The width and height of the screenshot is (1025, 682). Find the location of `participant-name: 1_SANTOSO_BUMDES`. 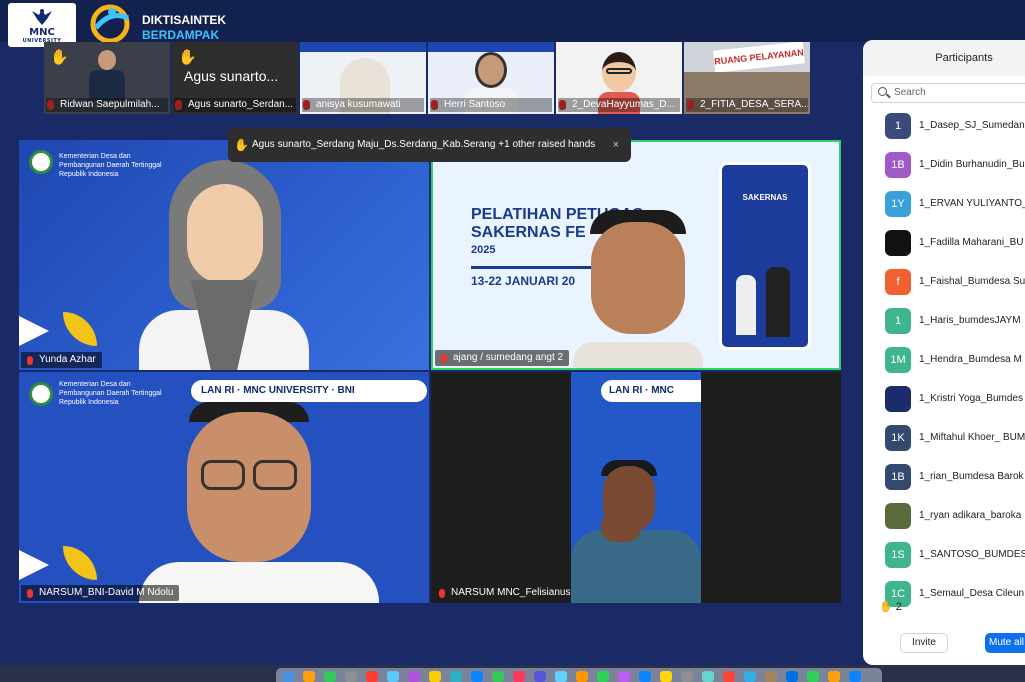

participant-name: 1_SANTOSO_BUMDES is located at coordinates (972, 554).